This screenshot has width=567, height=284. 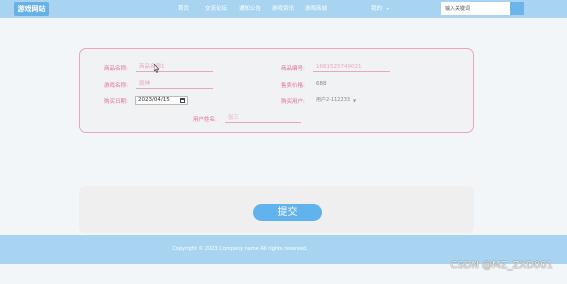 What do you see at coordinates (31, 9) in the screenshot?
I see `site-logo: 游戏网站` at bounding box center [31, 9].